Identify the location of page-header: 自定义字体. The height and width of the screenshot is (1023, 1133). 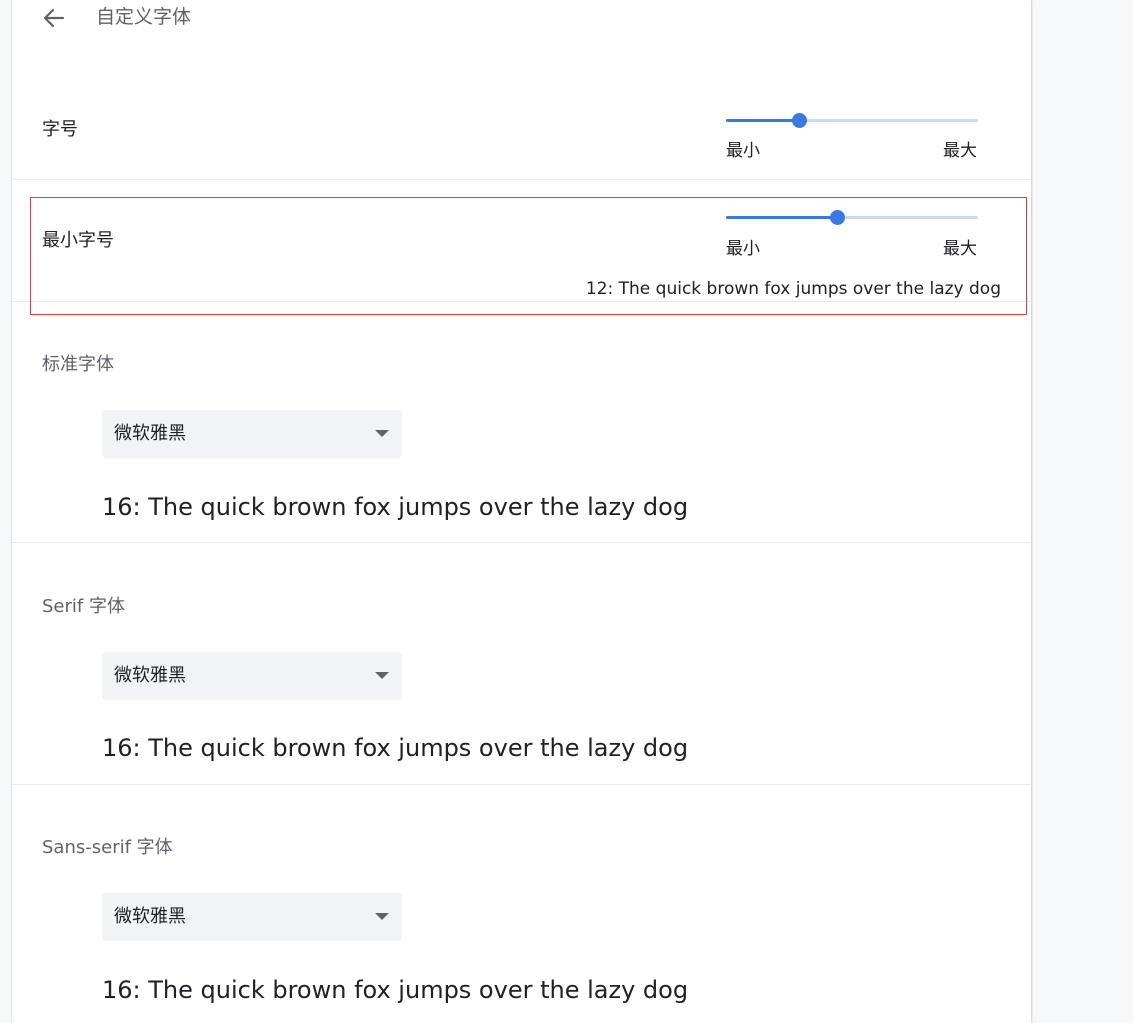
(521, 17).